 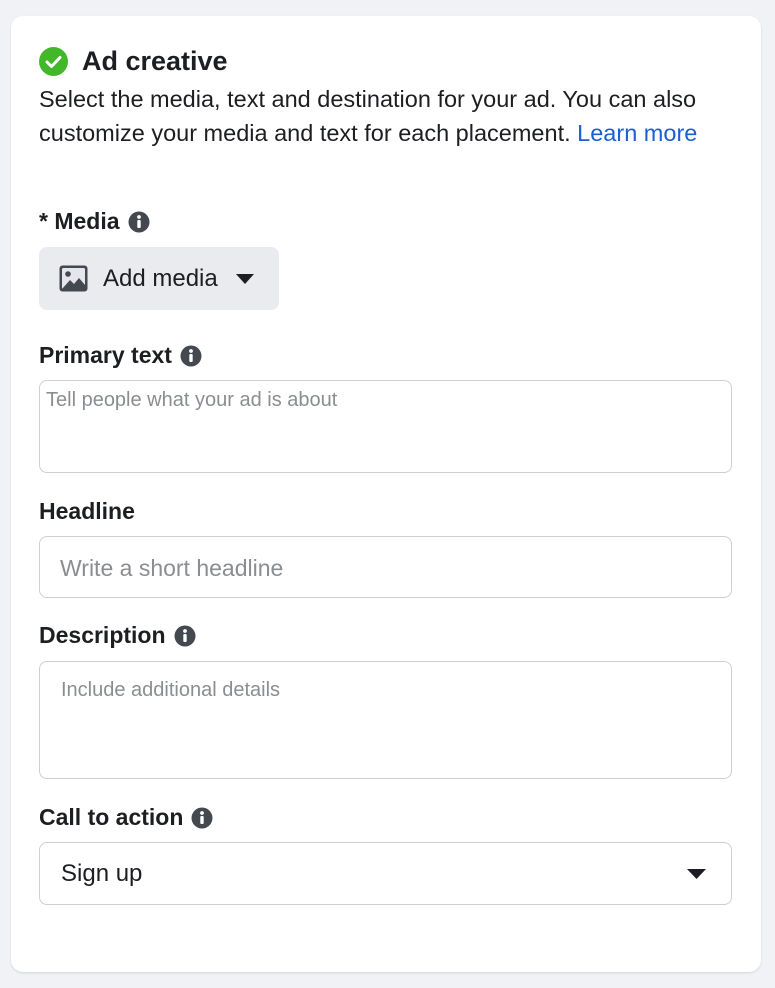 I want to click on headline-placeholder: Write a short headline, so click(x=172, y=568).